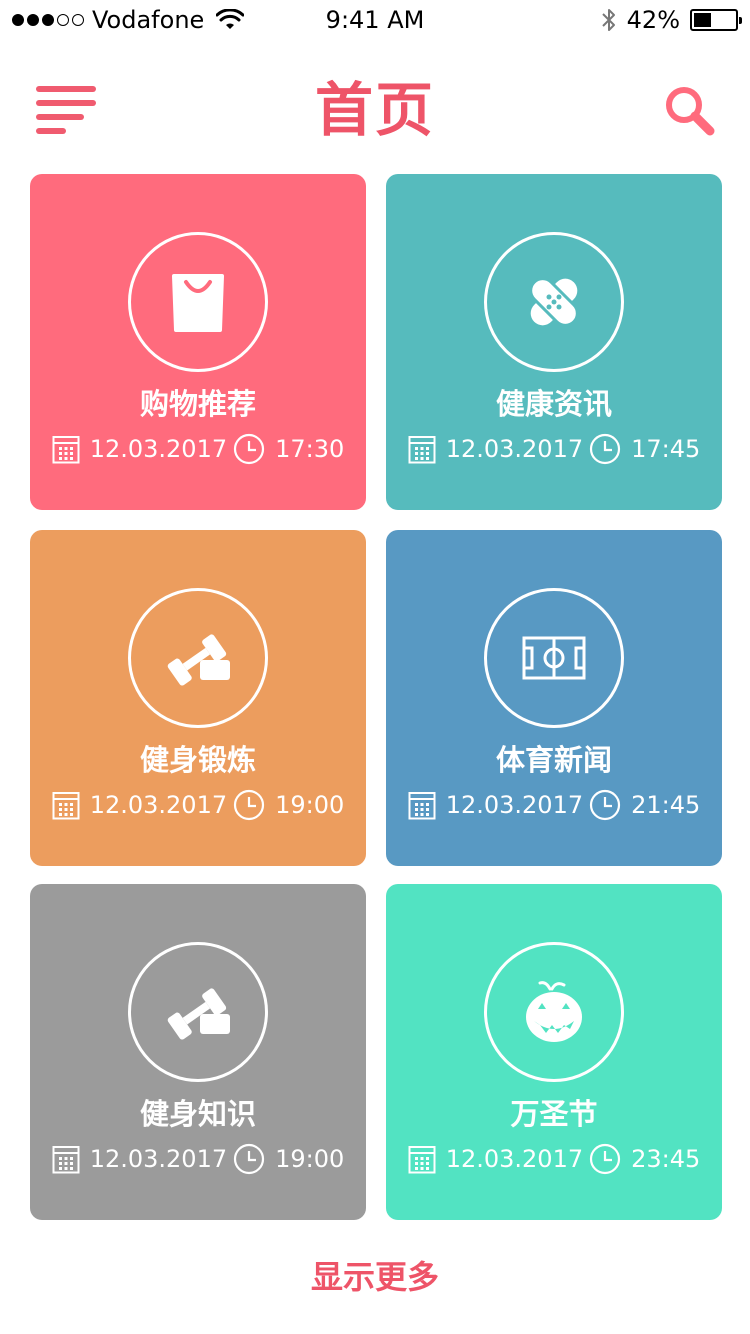 The height and width of the screenshot is (1334, 750). Describe the element at coordinates (666, 1159) in the screenshot. I see `card-time: 23:45` at that location.